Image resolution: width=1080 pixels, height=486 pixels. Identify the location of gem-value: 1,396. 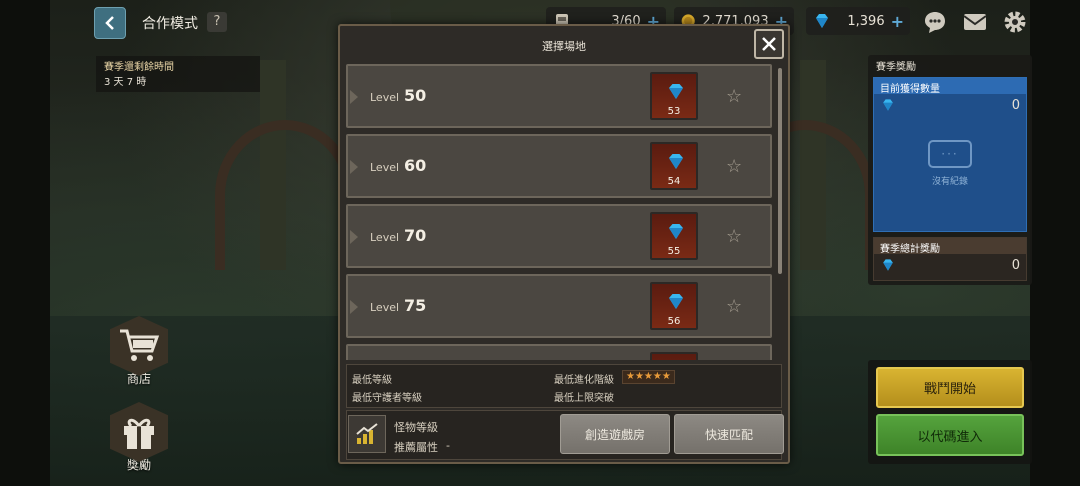
(866, 21).